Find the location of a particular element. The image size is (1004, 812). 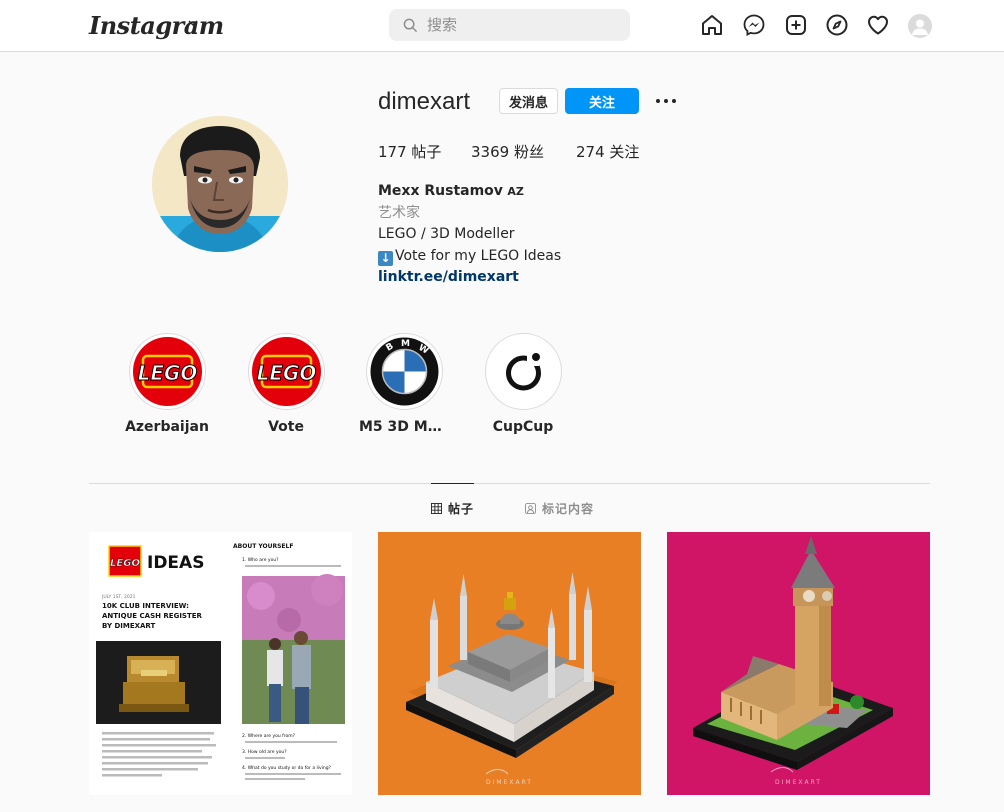

tab-tagged: 标记内容 is located at coordinates (559, 508).